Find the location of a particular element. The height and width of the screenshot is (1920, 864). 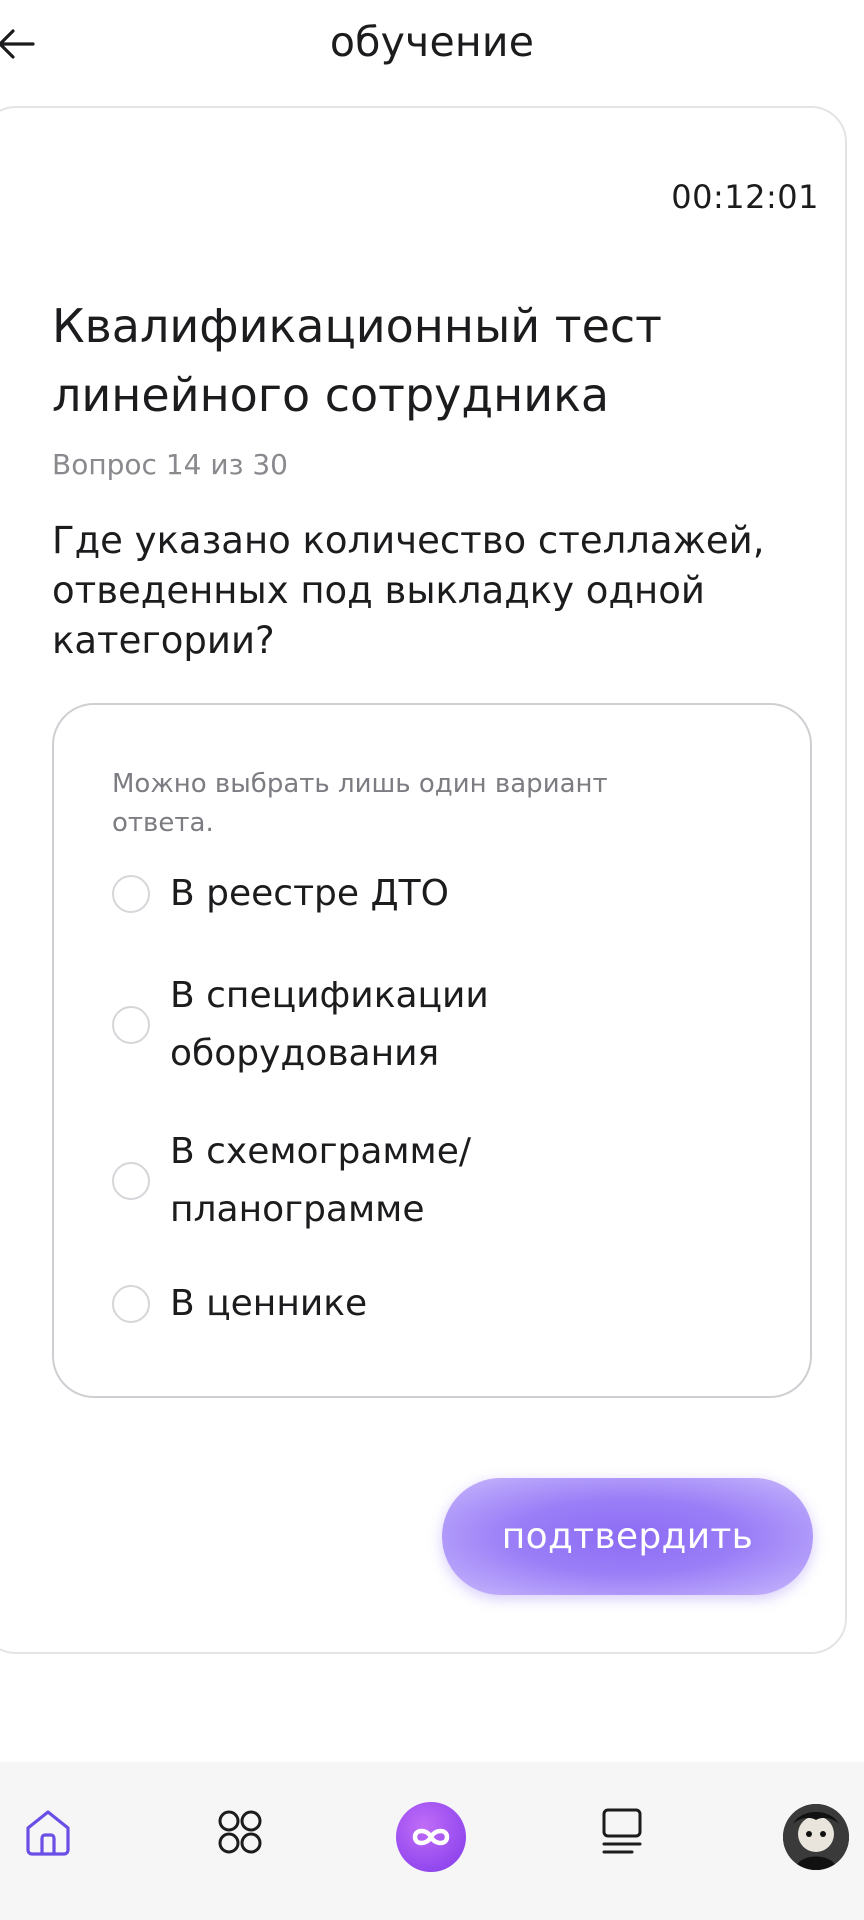

tab-main is located at coordinates (431, 1837).